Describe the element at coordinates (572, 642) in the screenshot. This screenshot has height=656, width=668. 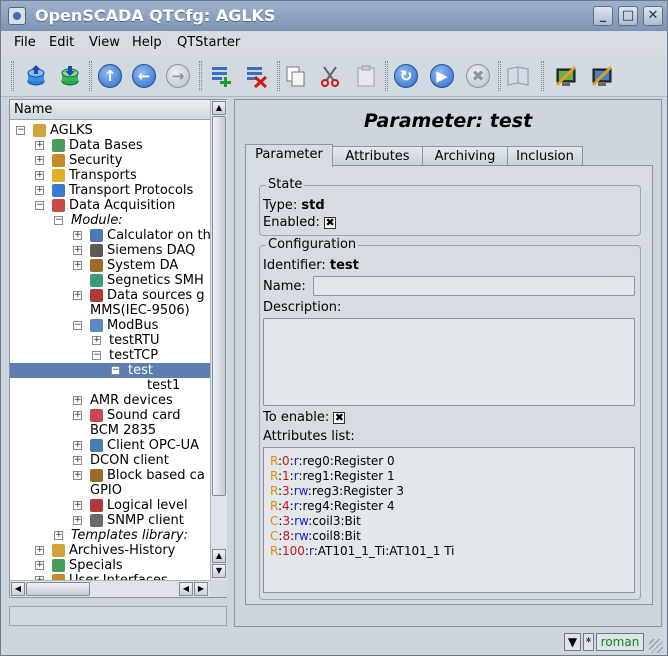
I see `status-dropdown-button: ▼` at that location.